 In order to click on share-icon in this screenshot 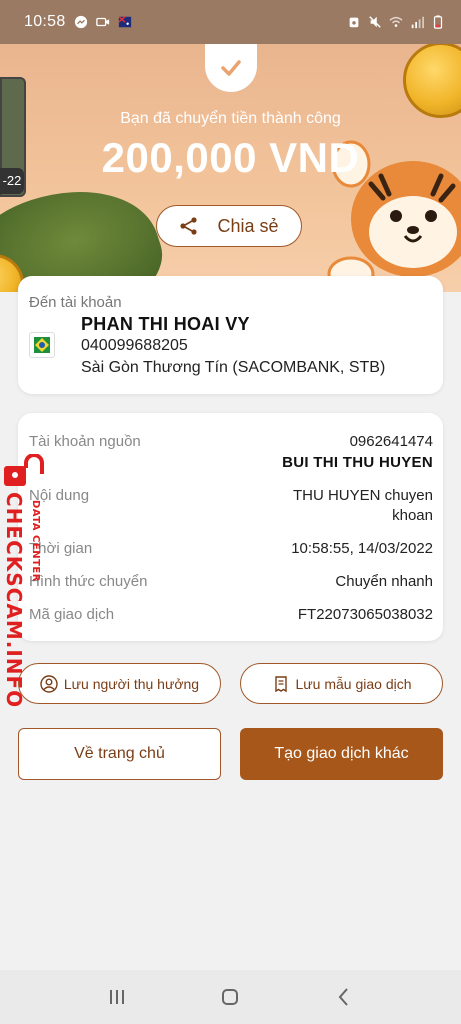, I will do `click(189, 226)`.